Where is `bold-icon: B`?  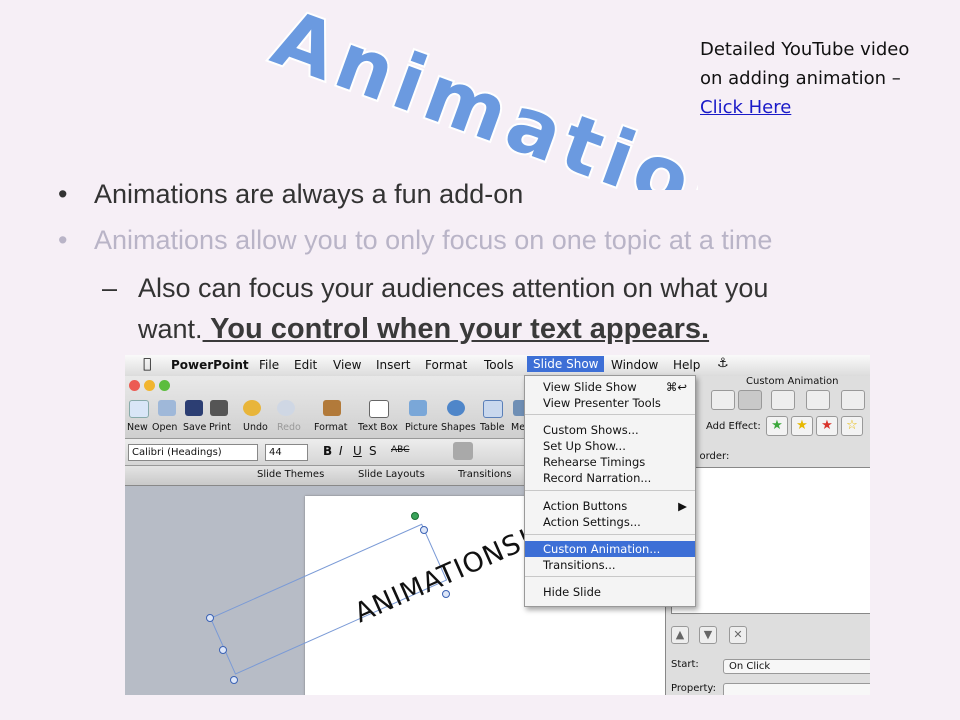
bold-icon: B is located at coordinates (327, 451).